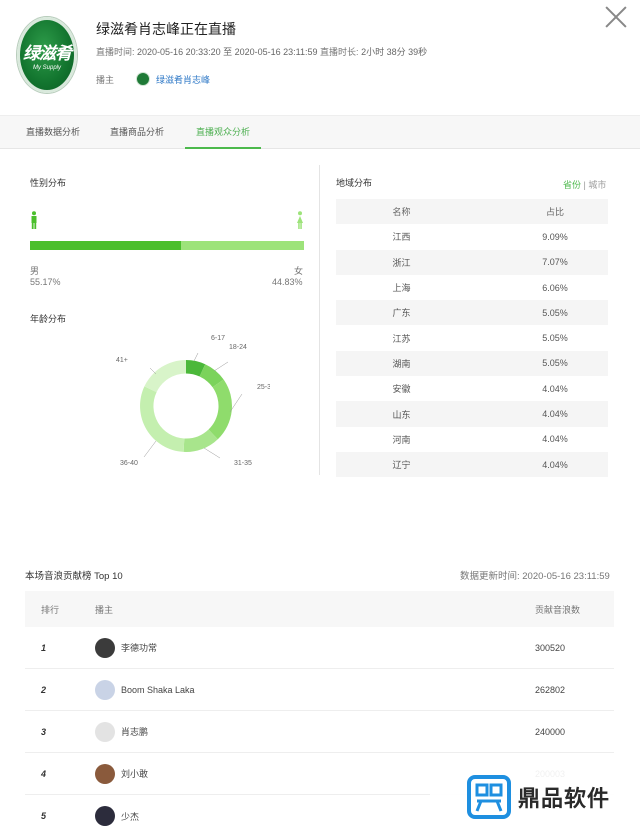 Image resolution: width=640 pixels, height=827 pixels. I want to click on table-row: 3 肖志鹏 240000, so click(319, 732).